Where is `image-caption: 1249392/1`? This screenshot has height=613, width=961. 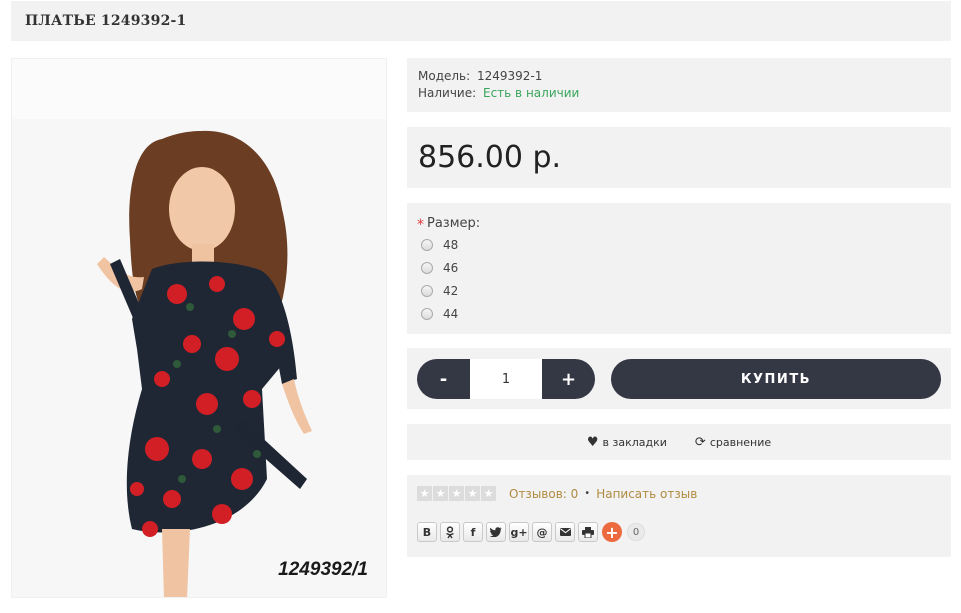 image-caption: 1249392/1 is located at coordinates (323, 569).